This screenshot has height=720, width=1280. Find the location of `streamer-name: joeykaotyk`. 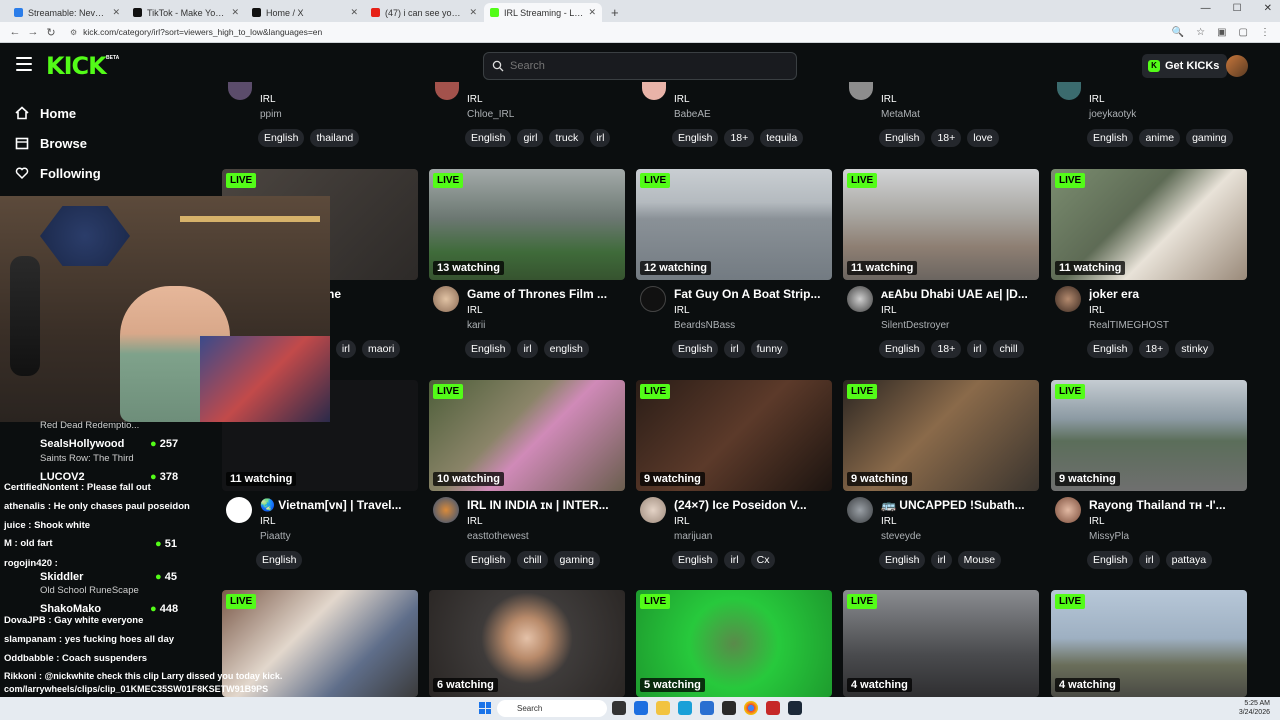

streamer-name: joeykaotyk is located at coordinates (1112, 114).